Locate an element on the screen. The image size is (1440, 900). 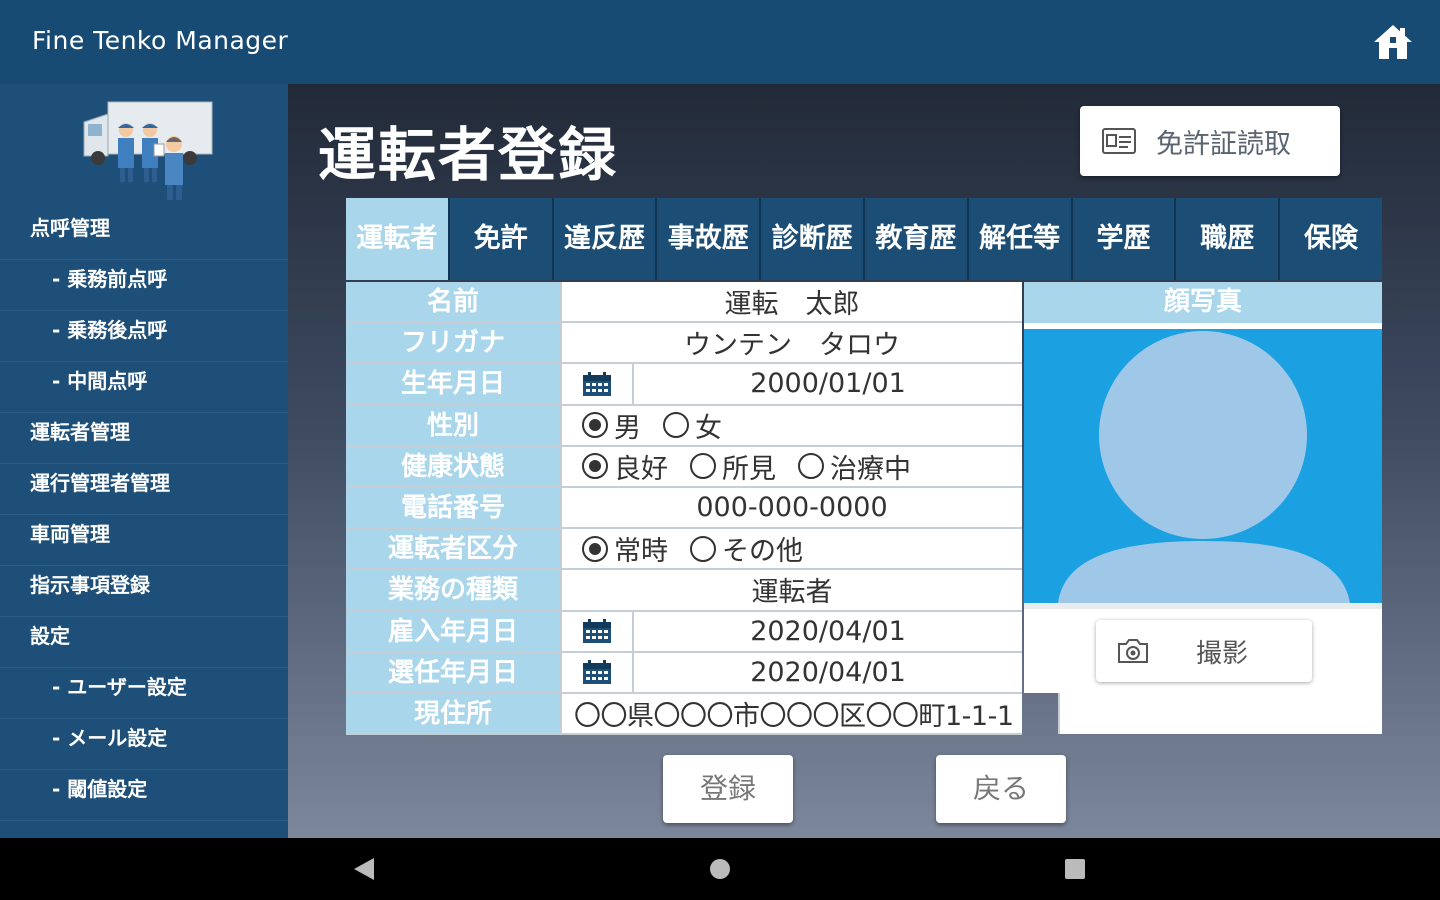
address-field: 〇〇県〇〇〇市〇〇〇区〇〇町1-1-1 is located at coordinates (792, 713).